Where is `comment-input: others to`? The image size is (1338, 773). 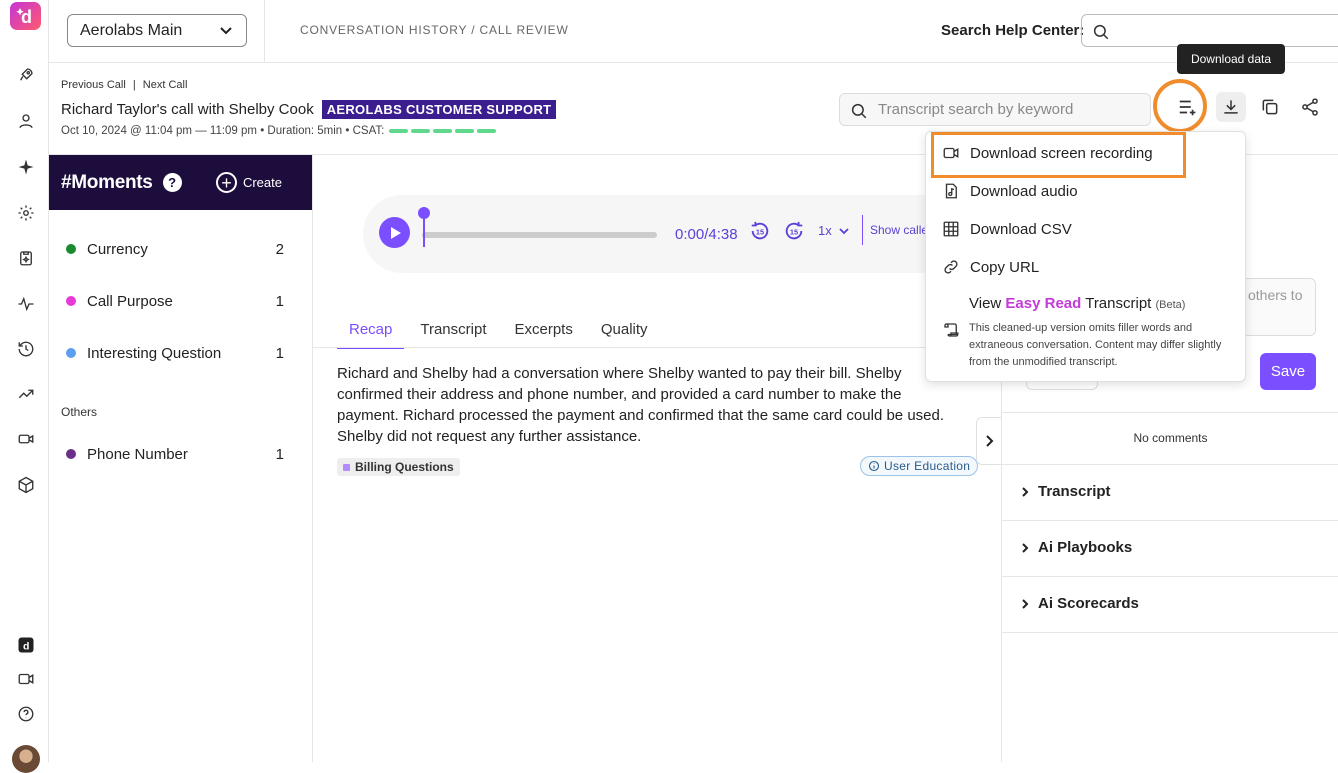 comment-input: others to is located at coordinates (1279, 307).